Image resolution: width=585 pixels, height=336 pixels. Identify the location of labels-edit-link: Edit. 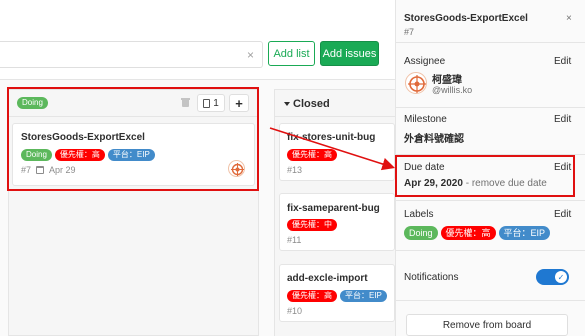
(562, 214).